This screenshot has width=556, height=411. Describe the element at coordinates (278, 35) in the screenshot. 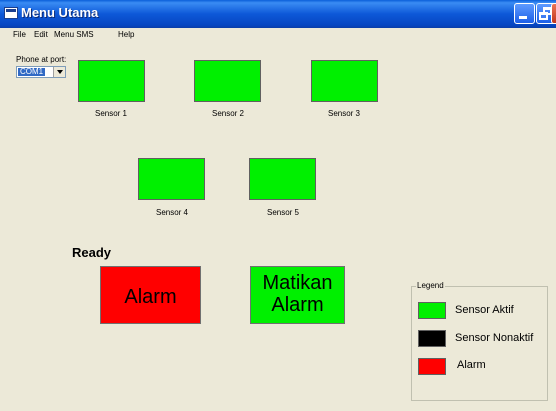

I see `menu-bar: File Edit Menu SMS Help` at that location.